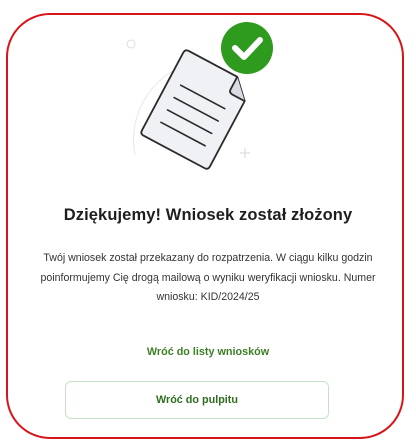 The width and height of the screenshot is (416, 444). Describe the element at coordinates (247, 48) in the screenshot. I see `check-circle-icon` at that location.